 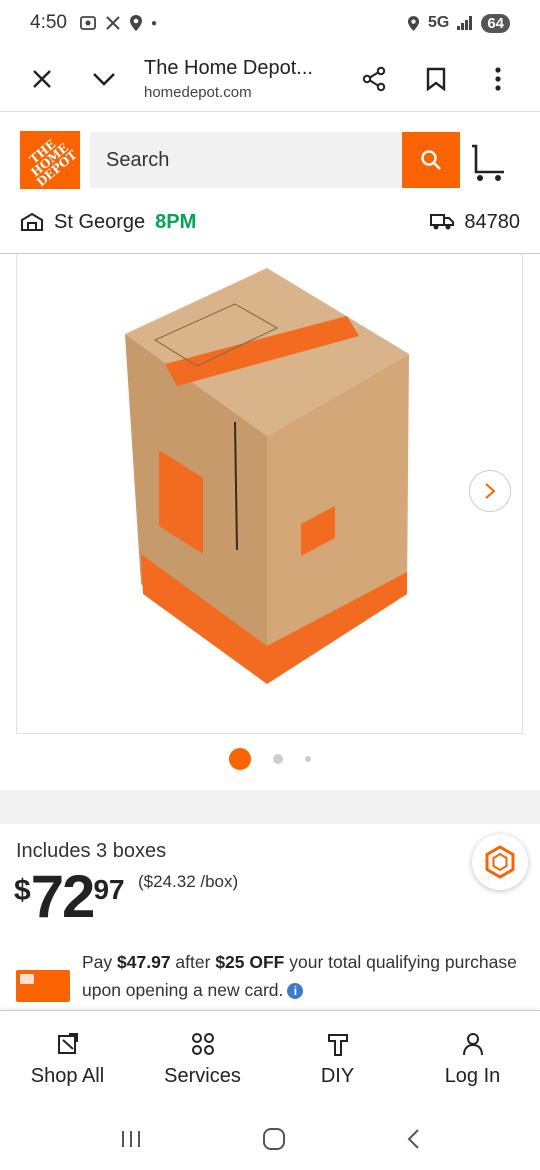 What do you see at coordinates (22, 890) in the screenshot?
I see `price-currency: $` at bounding box center [22, 890].